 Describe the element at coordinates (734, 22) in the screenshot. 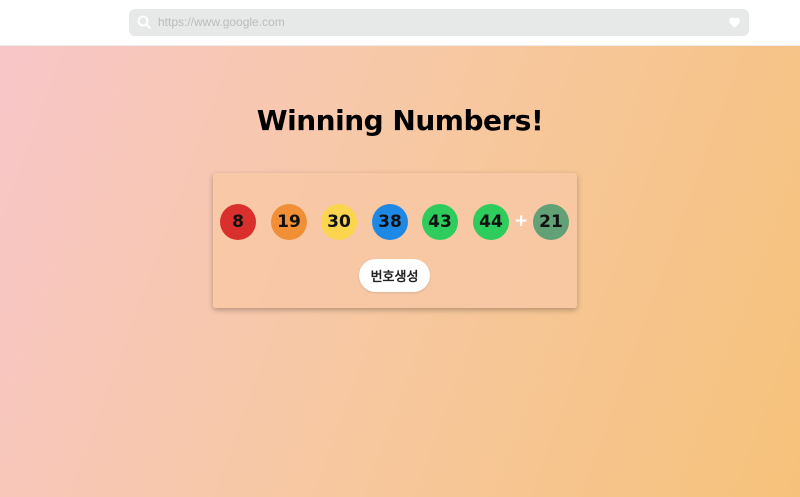

I see `heart-icon` at that location.